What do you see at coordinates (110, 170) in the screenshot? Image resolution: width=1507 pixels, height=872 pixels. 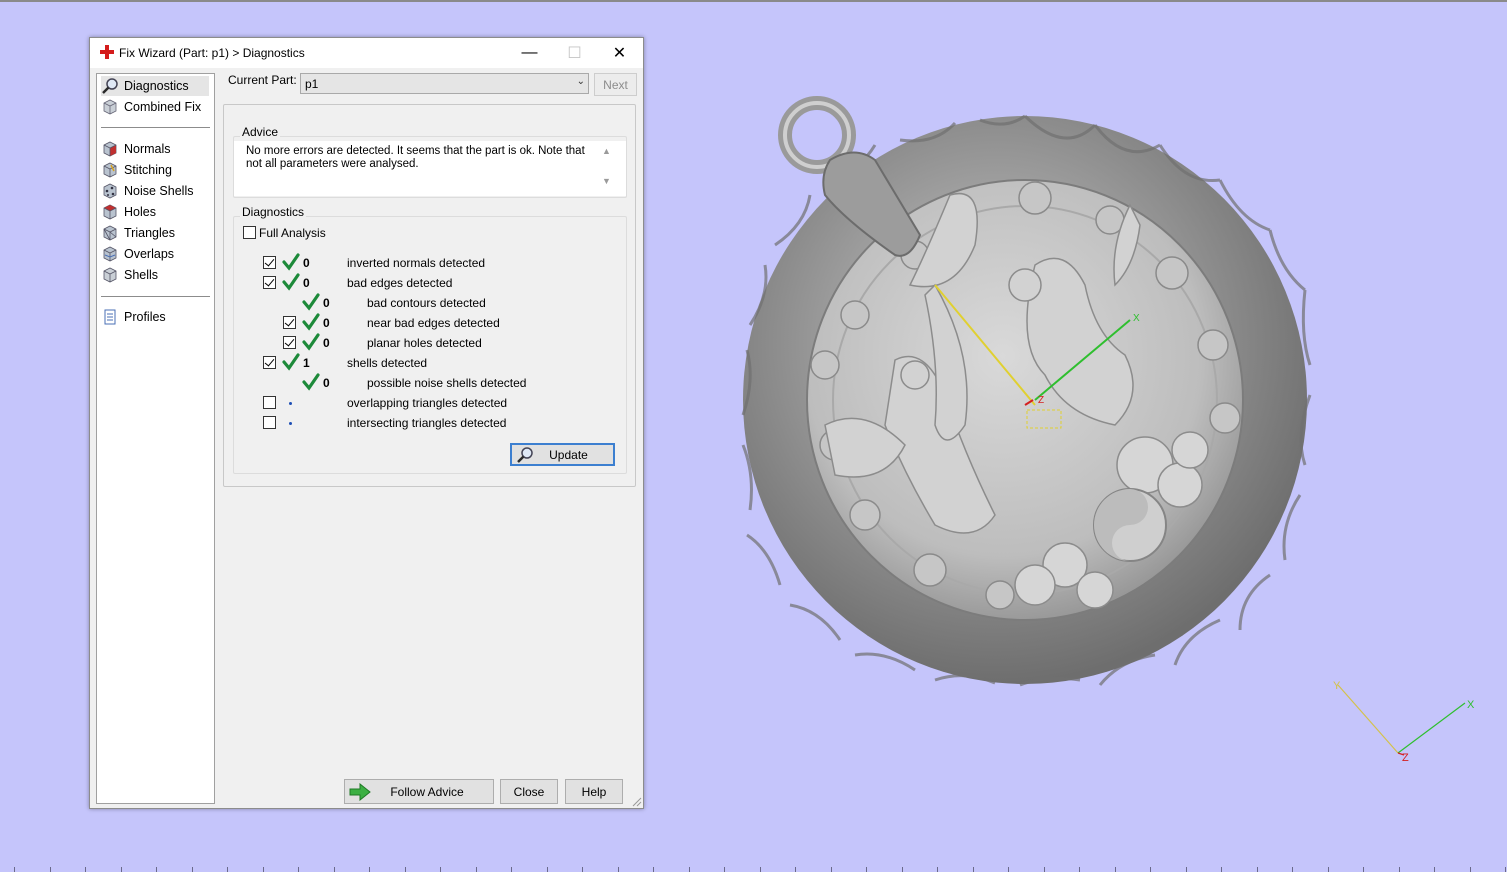 I see `stitching-cube-icon` at bounding box center [110, 170].